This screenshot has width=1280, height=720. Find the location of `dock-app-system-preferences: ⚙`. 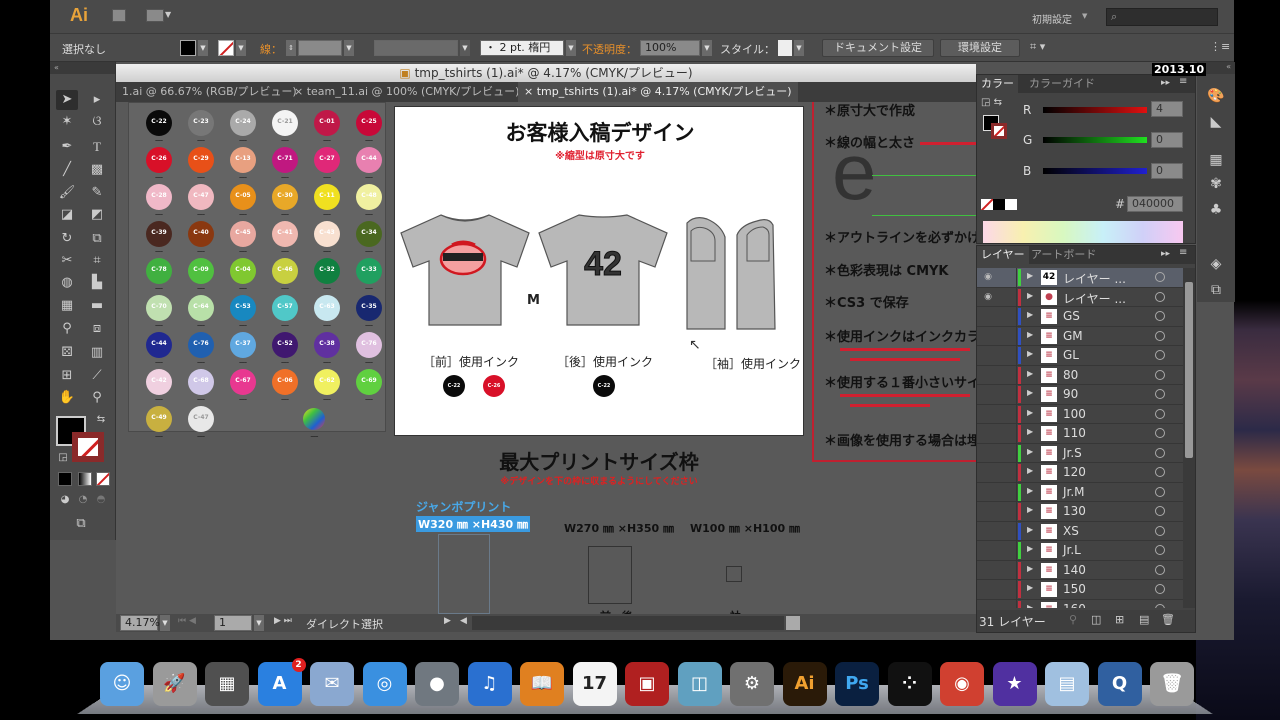

dock-app-system-preferences: ⚙ is located at coordinates (752, 684).